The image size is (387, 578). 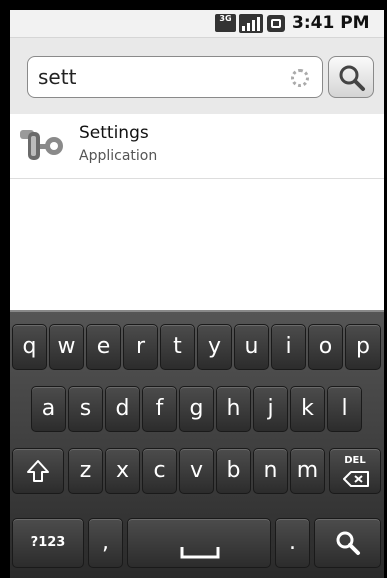 I want to click on period-key: ., so click(x=292, y=543).